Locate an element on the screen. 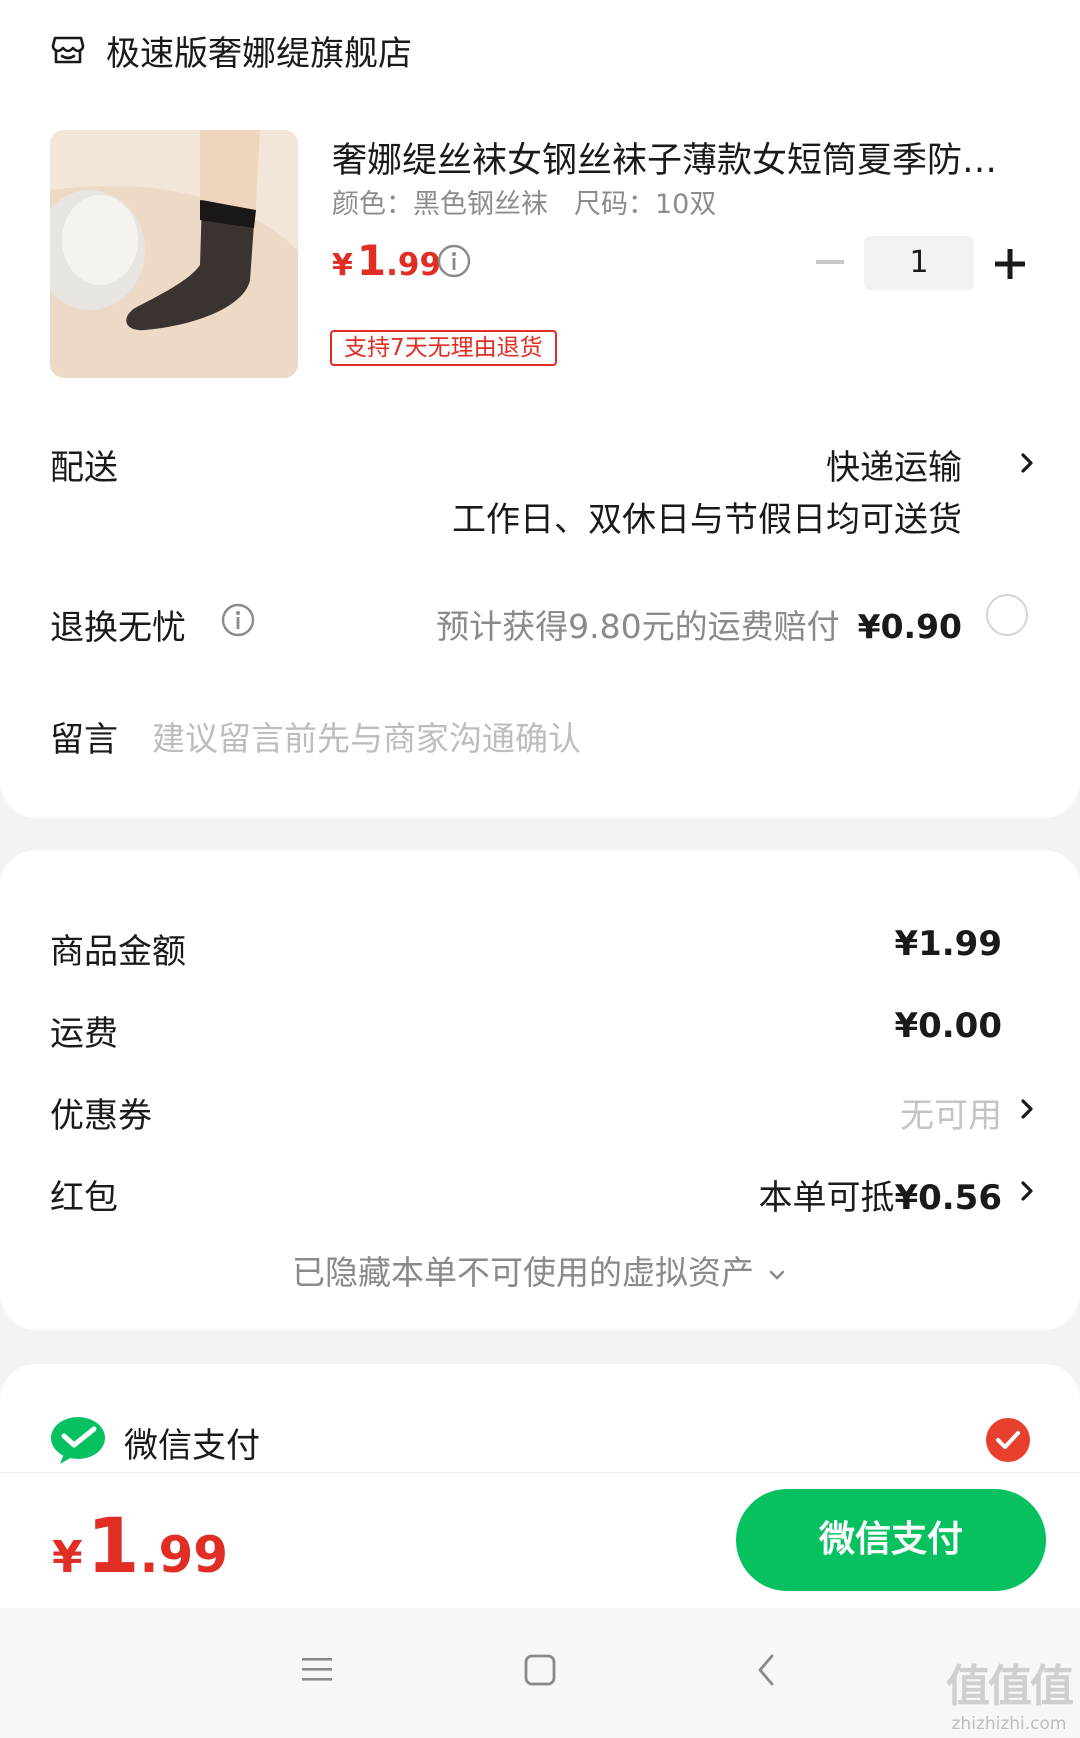 This screenshot has width=1080, height=1738. return-policy-tag: 支持7天无理由退货 is located at coordinates (443, 348).